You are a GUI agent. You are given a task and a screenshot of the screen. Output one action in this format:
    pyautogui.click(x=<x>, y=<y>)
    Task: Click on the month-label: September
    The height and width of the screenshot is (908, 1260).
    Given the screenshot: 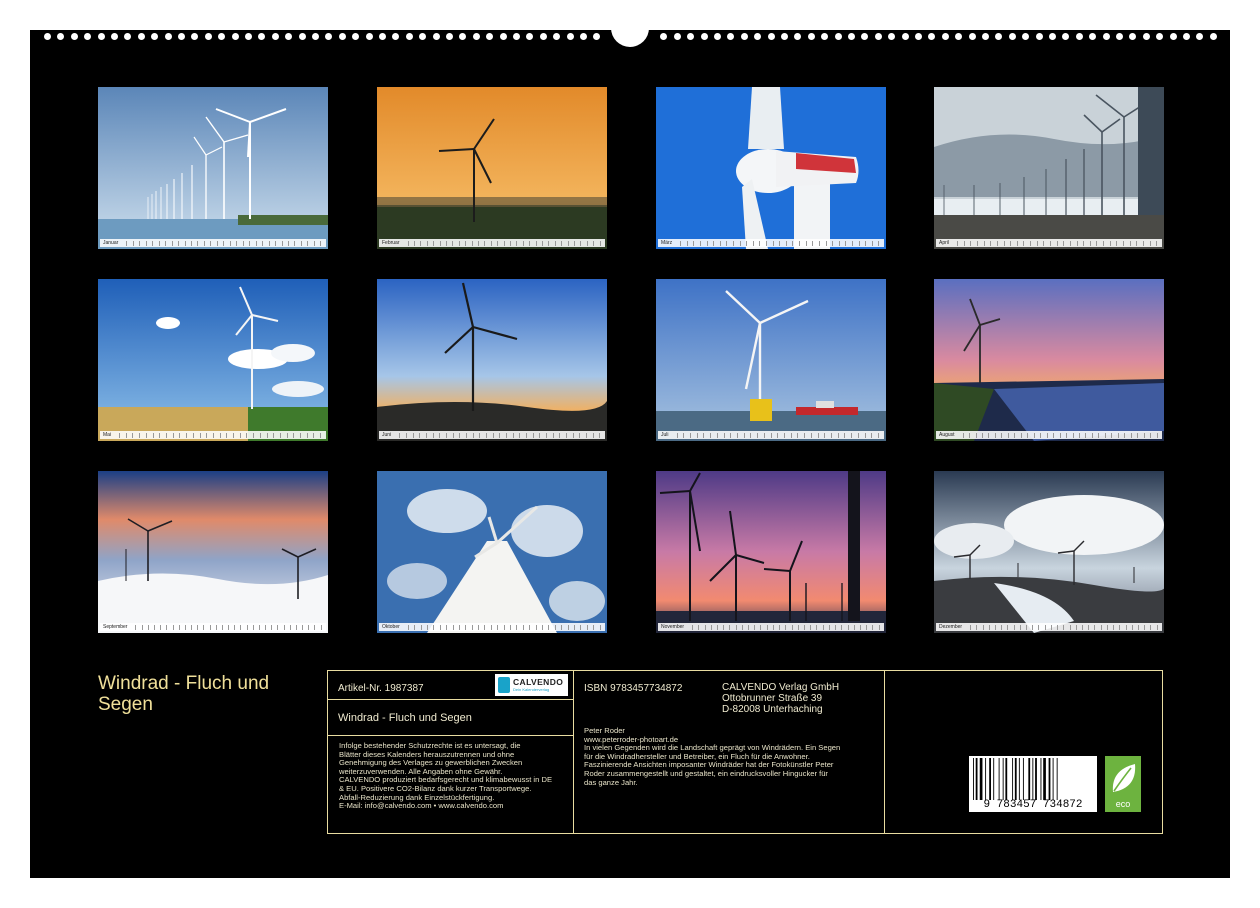 What is the action you would take?
    pyautogui.click(x=115, y=627)
    